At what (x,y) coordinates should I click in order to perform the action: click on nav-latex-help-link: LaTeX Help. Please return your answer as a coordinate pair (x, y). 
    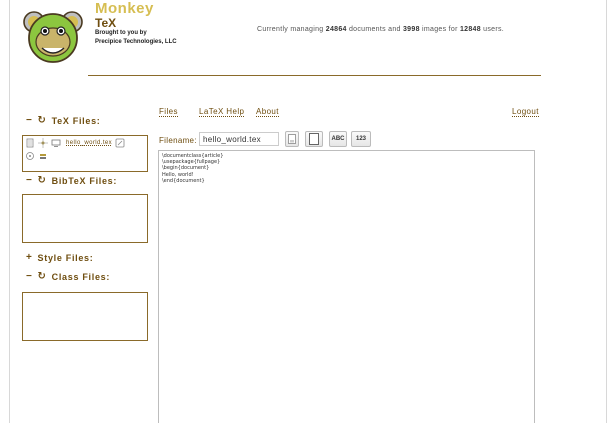
    Looking at the image, I should click on (222, 112).